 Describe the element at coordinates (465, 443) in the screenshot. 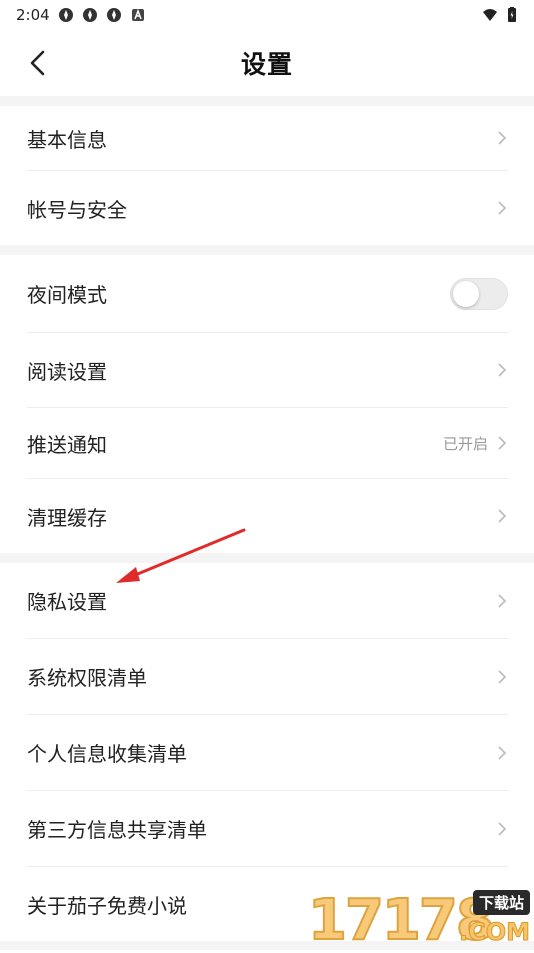

I see `push-status-text: 已开启` at that location.